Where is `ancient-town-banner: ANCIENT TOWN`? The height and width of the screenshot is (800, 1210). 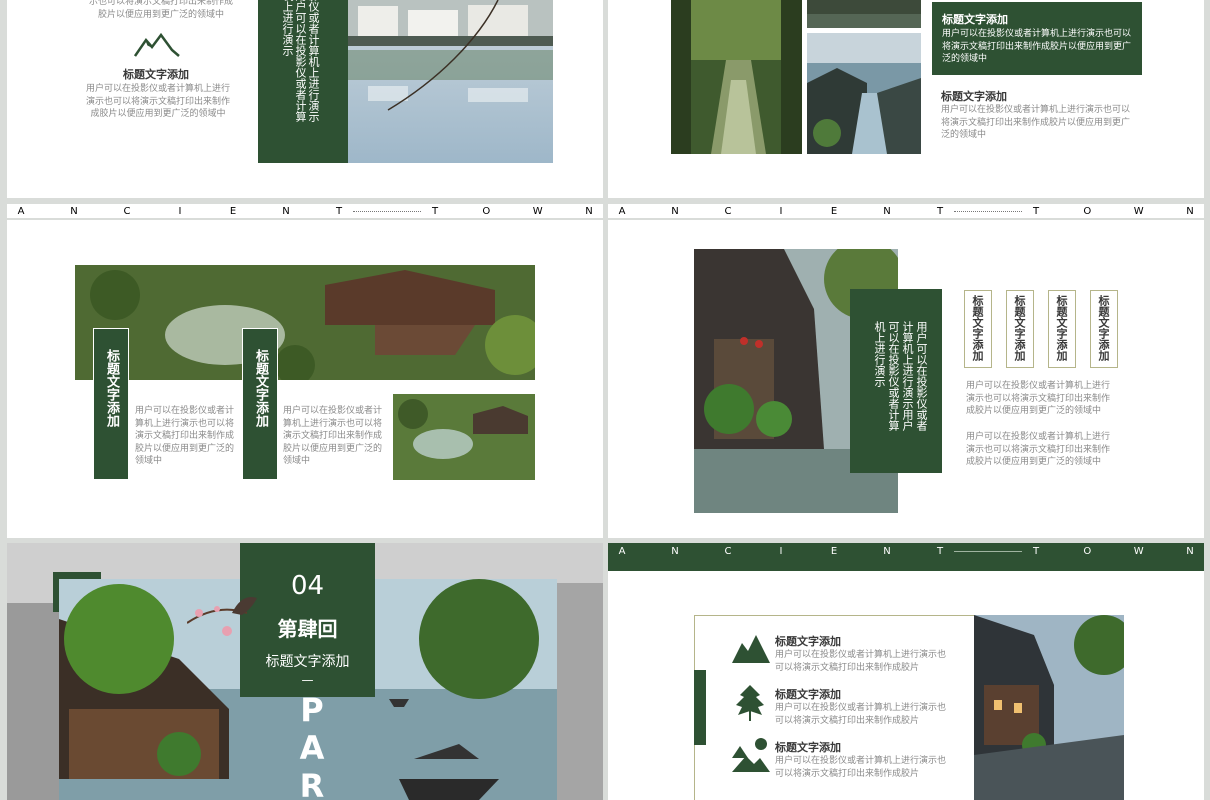 ancient-town-banner: ANCIENT TOWN is located at coordinates (906, 557).